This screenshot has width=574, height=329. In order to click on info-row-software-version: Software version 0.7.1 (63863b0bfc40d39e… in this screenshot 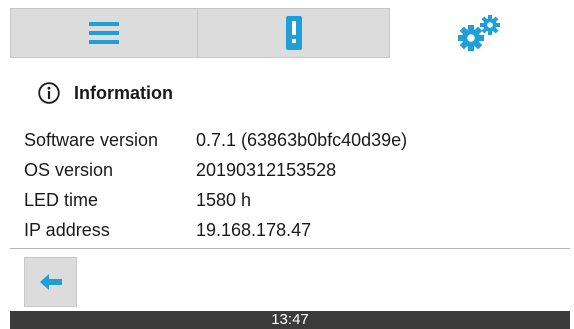, I will do `click(215, 140)`.